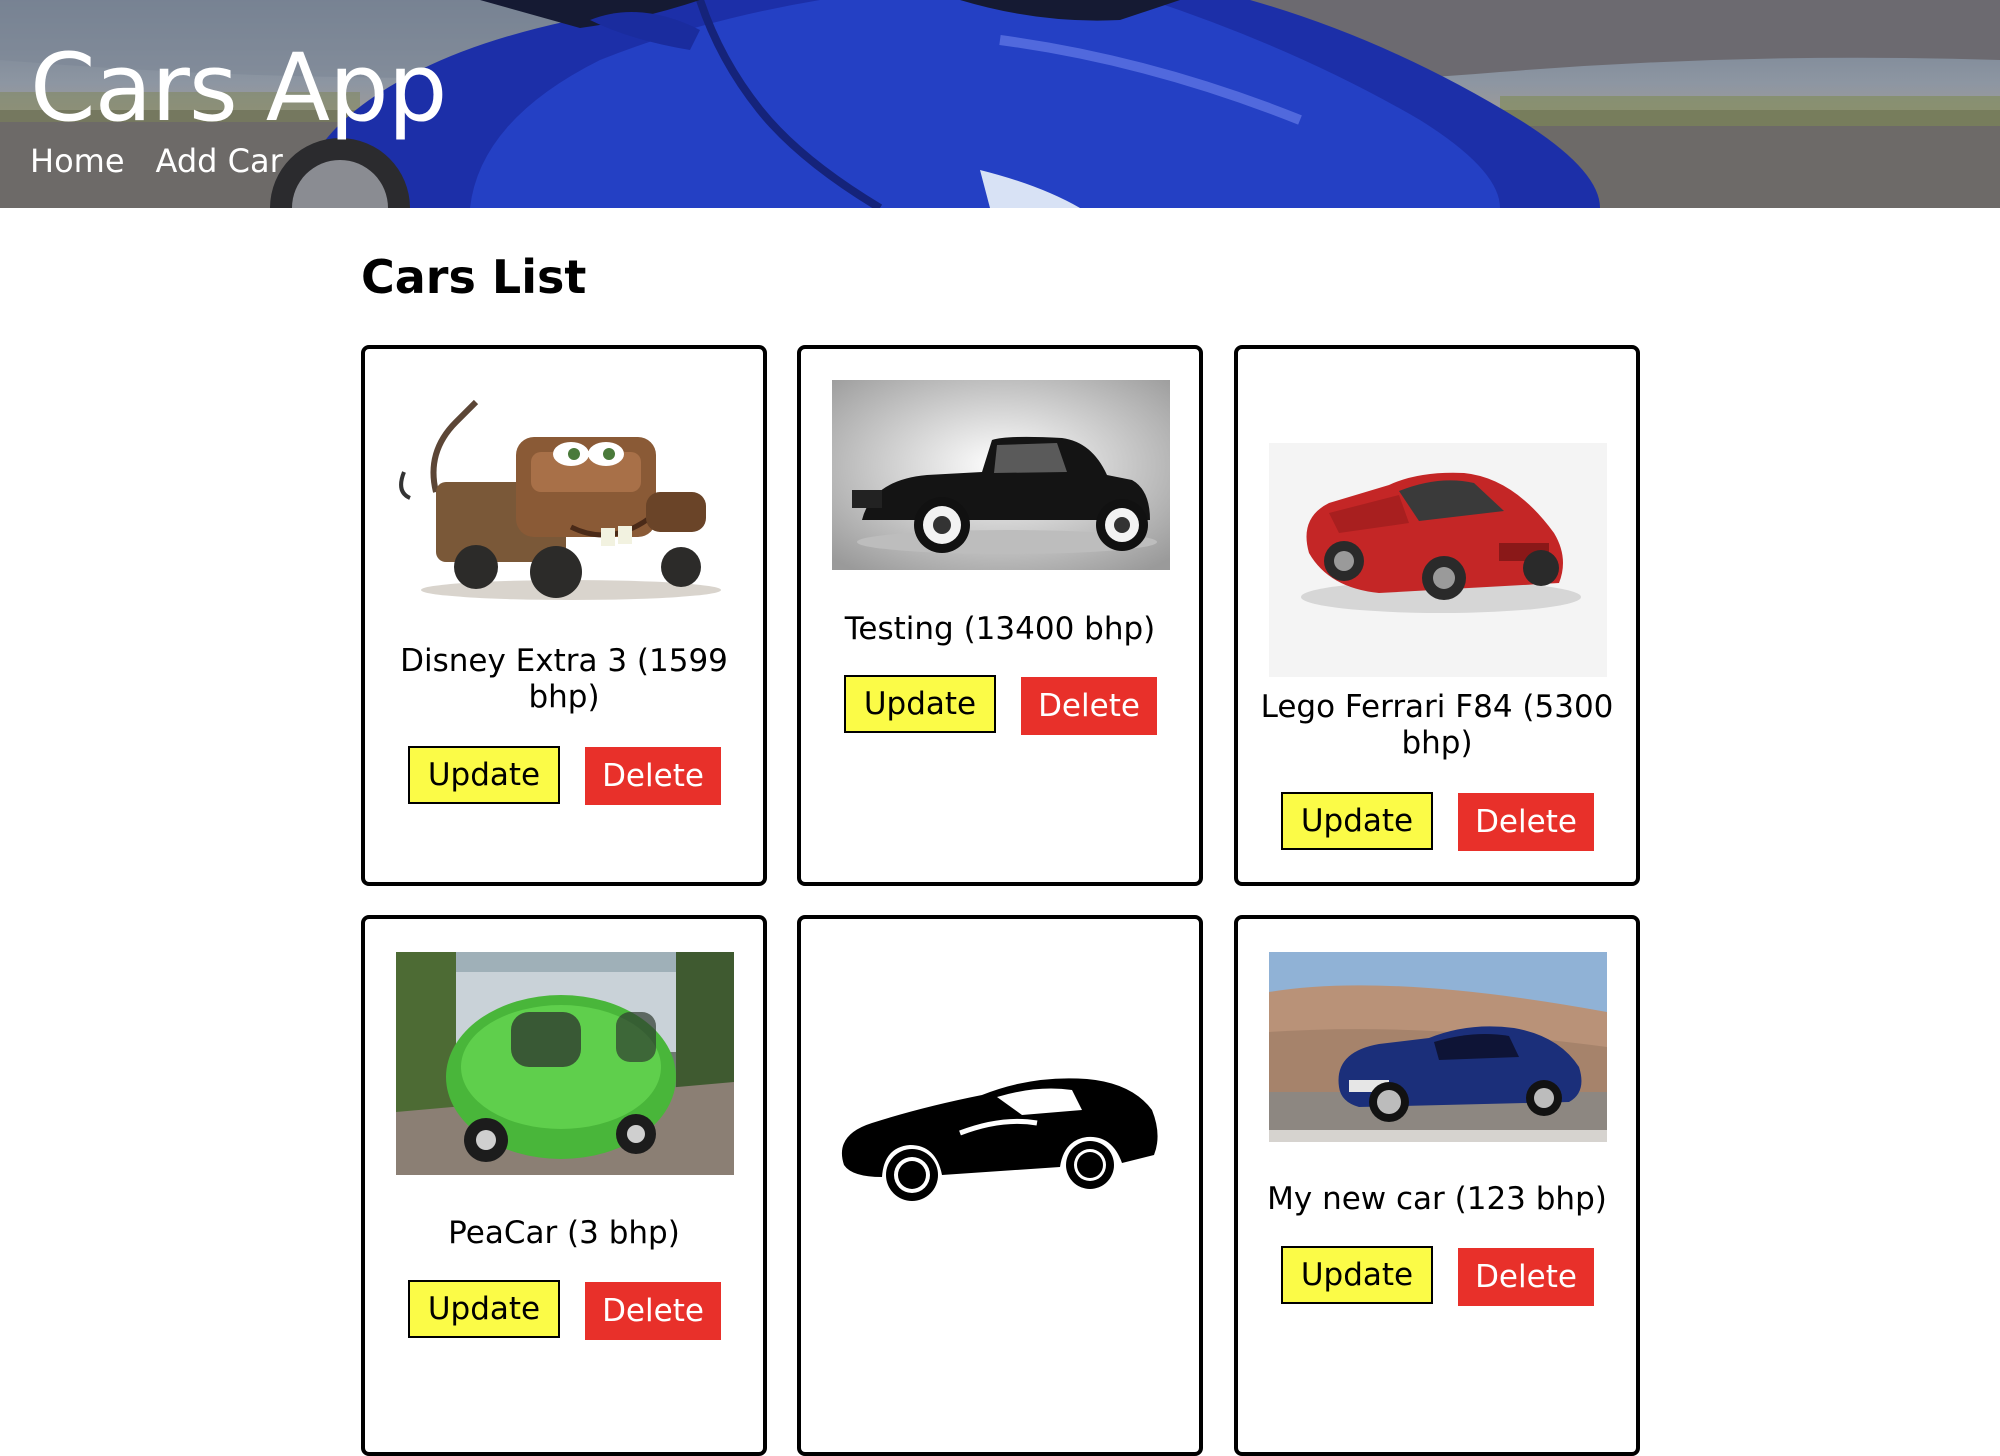 The height and width of the screenshot is (1456, 2000). What do you see at coordinates (1437, 1199) in the screenshot?
I see `car-name: My new car (123 bhp)` at bounding box center [1437, 1199].